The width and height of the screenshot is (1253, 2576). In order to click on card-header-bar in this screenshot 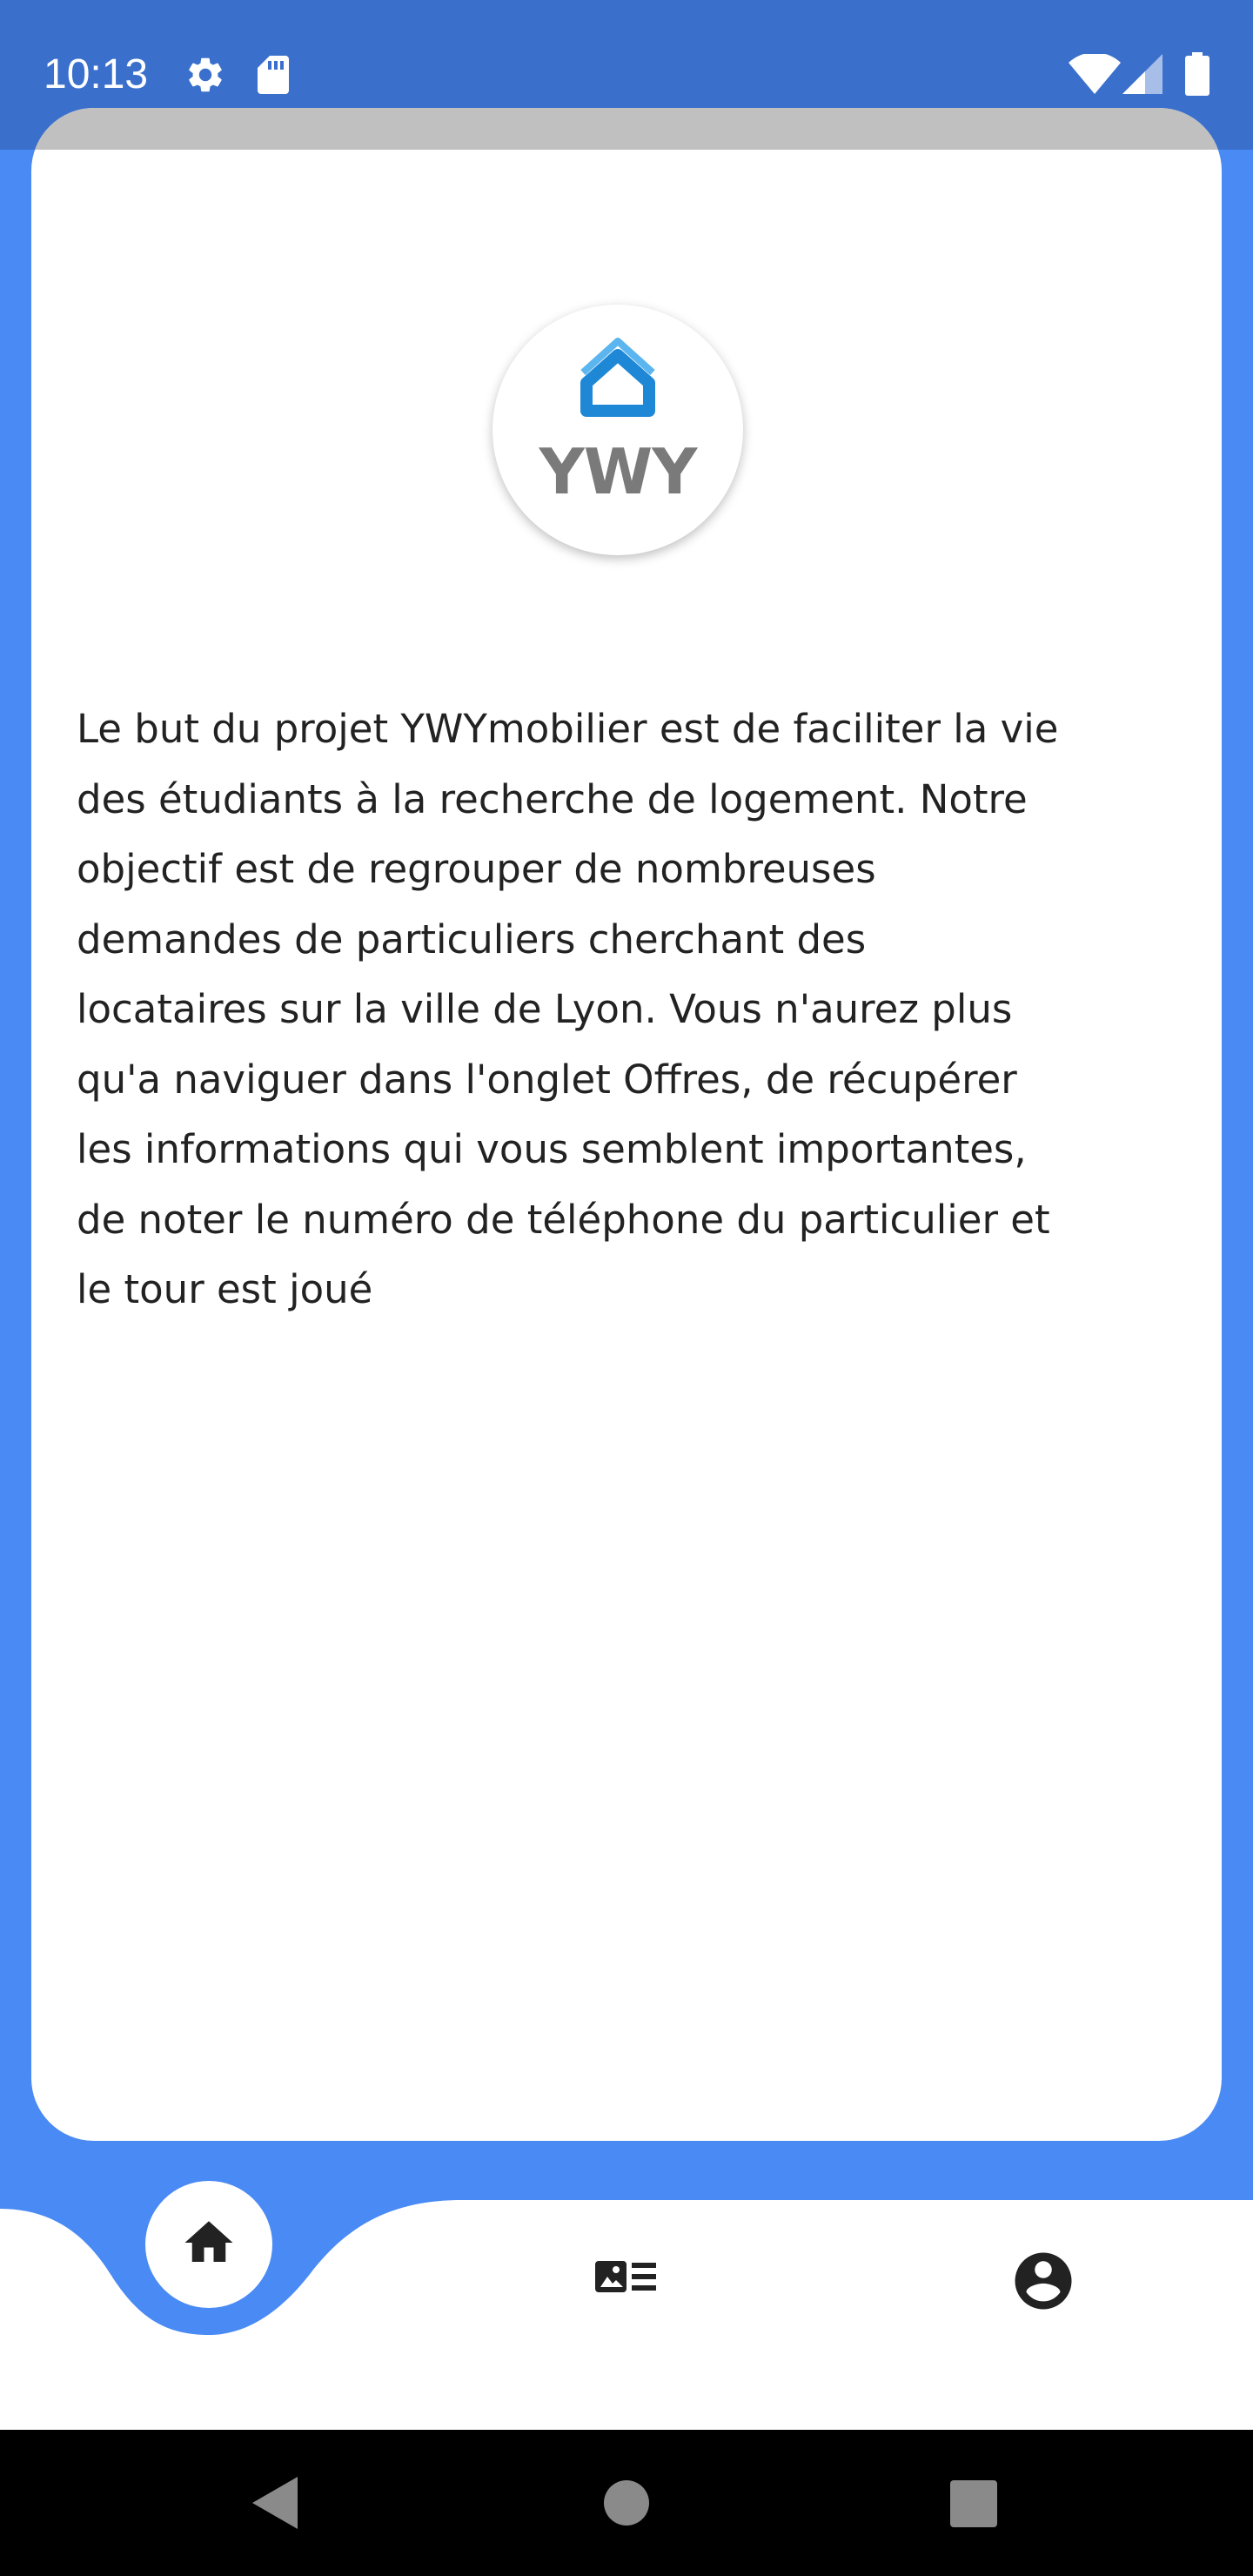, I will do `click(626, 129)`.